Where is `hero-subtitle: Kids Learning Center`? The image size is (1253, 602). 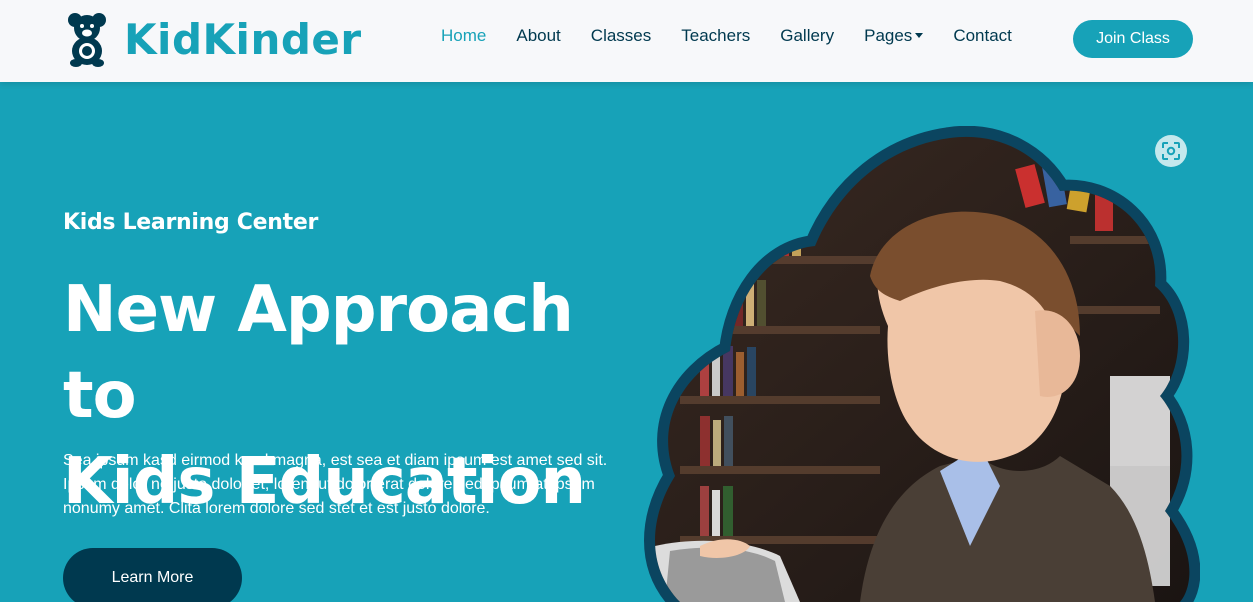
hero-subtitle: Kids Learning Center is located at coordinates (191, 222).